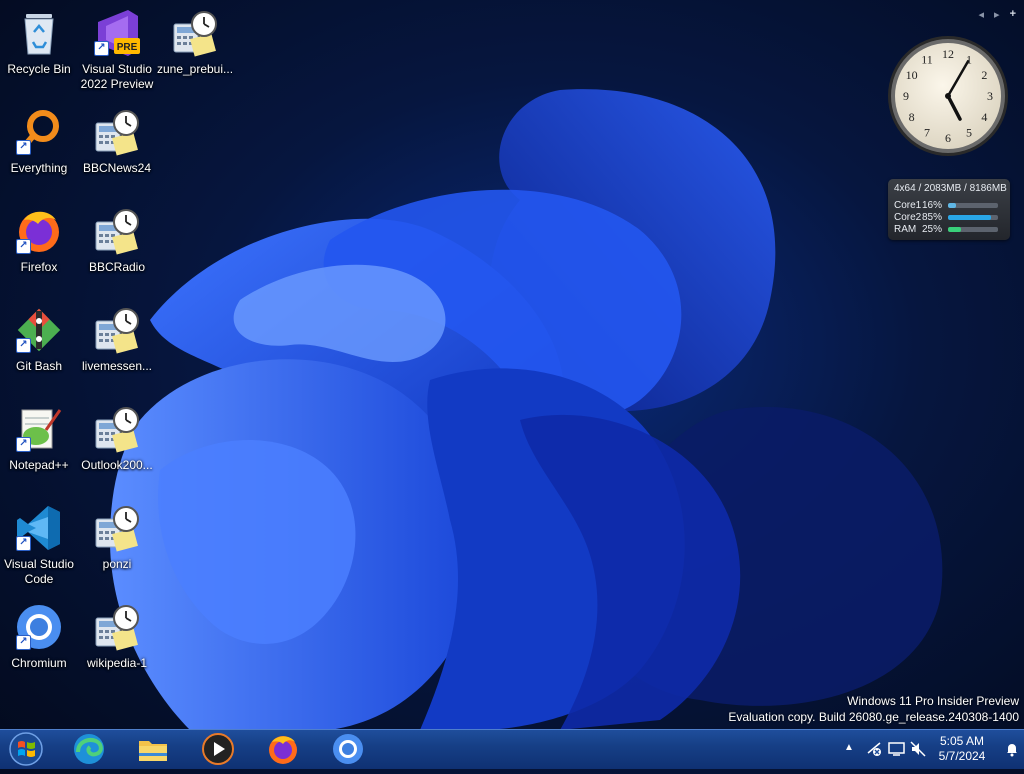 This screenshot has height=774, width=1024. I want to click on clock-date: 5/7/2024, so click(962, 756).